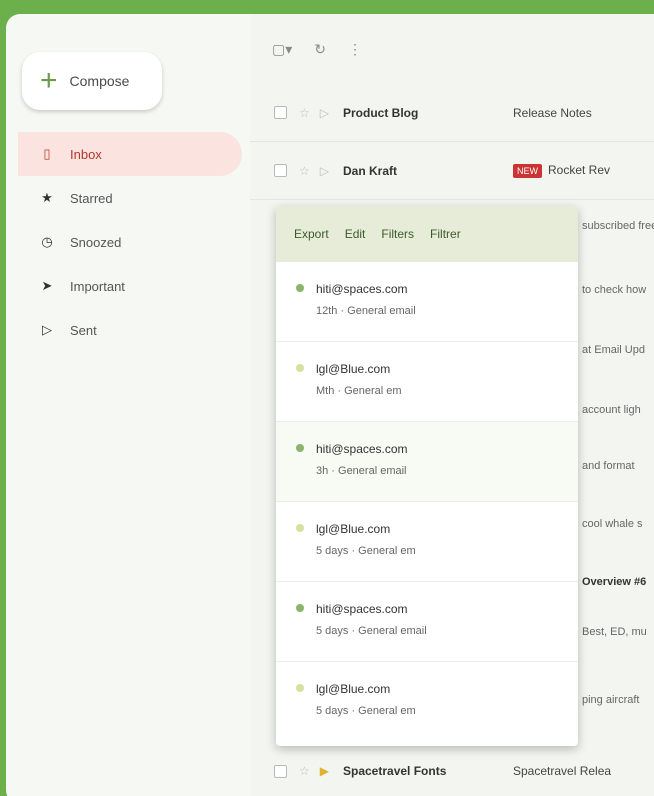 Image resolution: width=654 pixels, height=796 pixels. What do you see at coordinates (452, 113) in the screenshot?
I see `table-row: ☆ ▷ Product Blog Release Notes` at bounding box center [452, 113].